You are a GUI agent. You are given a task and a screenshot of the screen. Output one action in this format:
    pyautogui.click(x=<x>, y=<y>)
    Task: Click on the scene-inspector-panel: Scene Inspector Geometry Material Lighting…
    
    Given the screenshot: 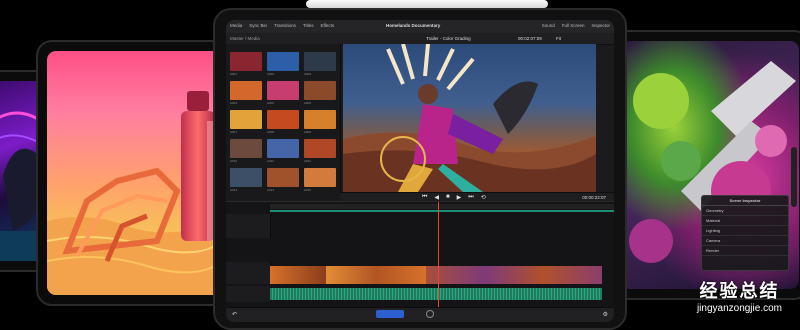 What is the action you would take?
    pyautogui.click(x=745, y=233)
    